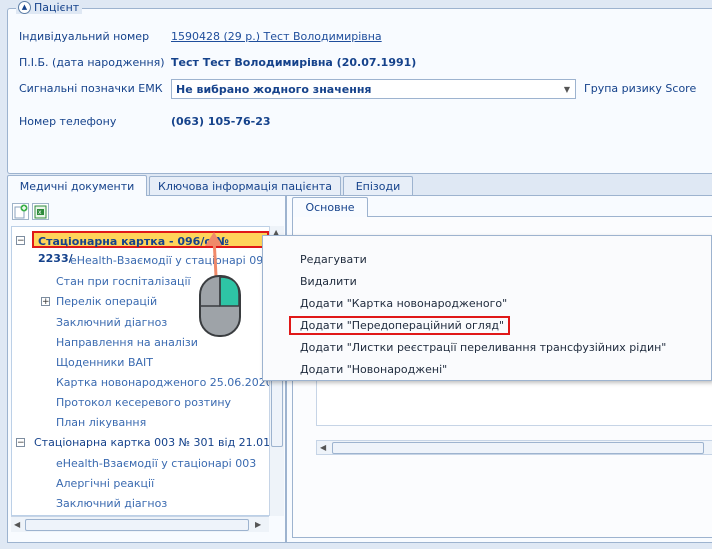 This screenshot has width=712, height=549. I want to click on phone-label: Номер телефону, so click(68, 121).